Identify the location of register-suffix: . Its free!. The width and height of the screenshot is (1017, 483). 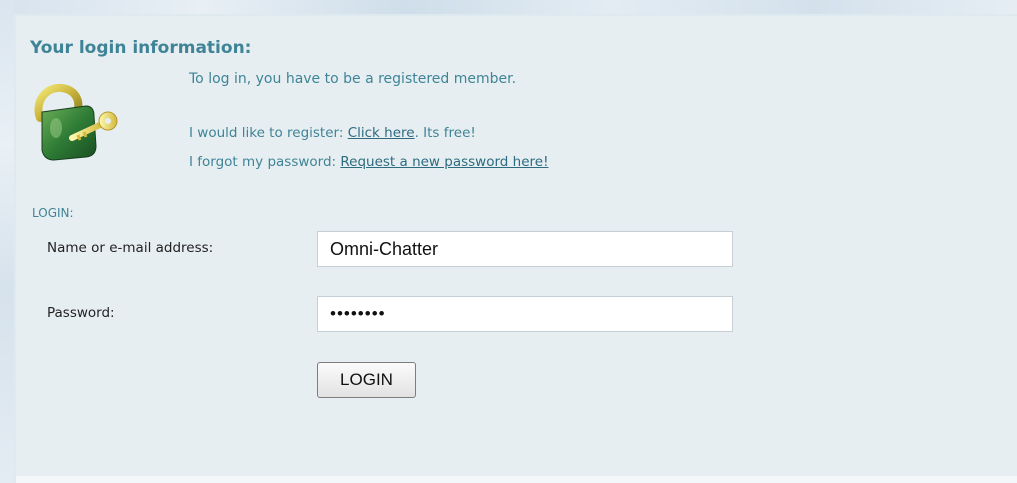
(445, 133).